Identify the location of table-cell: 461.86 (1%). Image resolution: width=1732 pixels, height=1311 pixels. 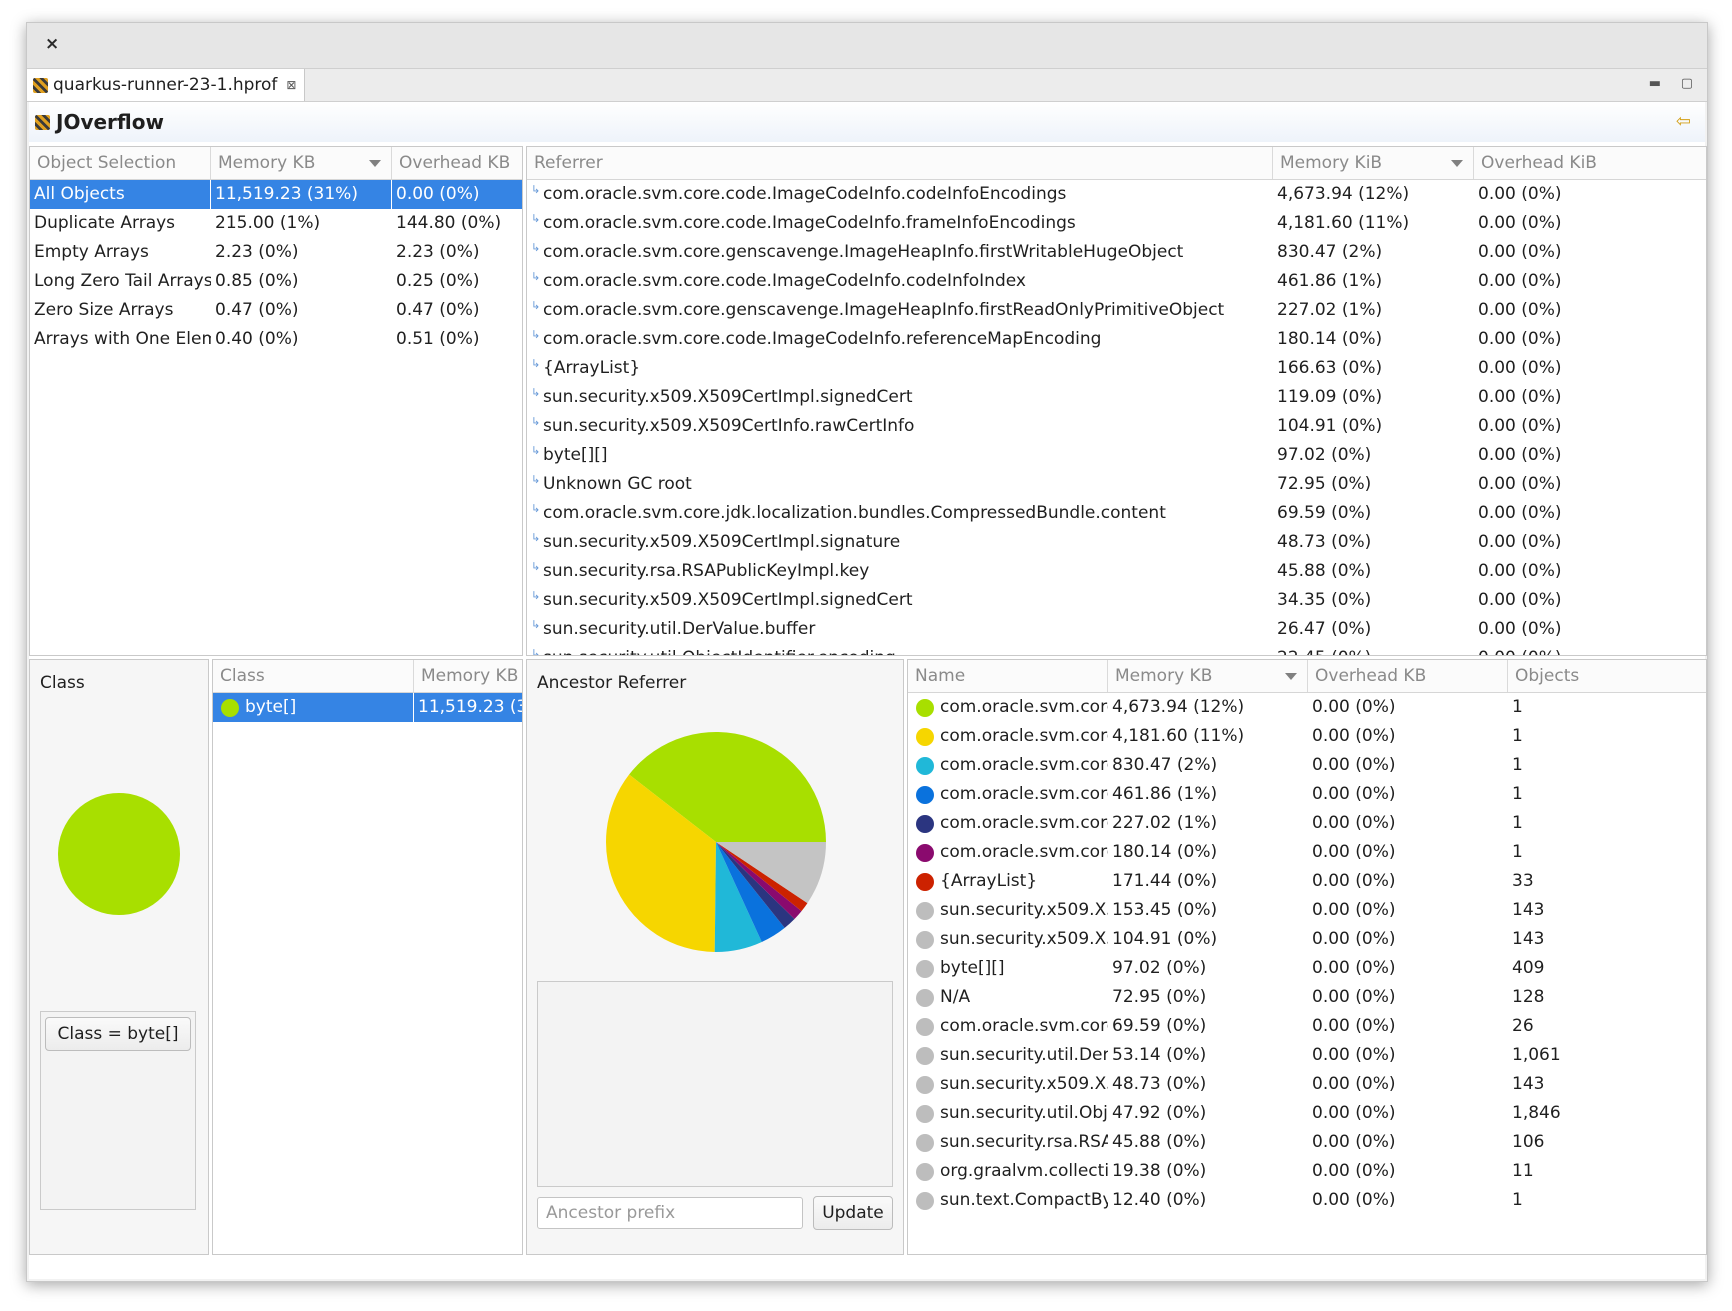
(1165, 794).